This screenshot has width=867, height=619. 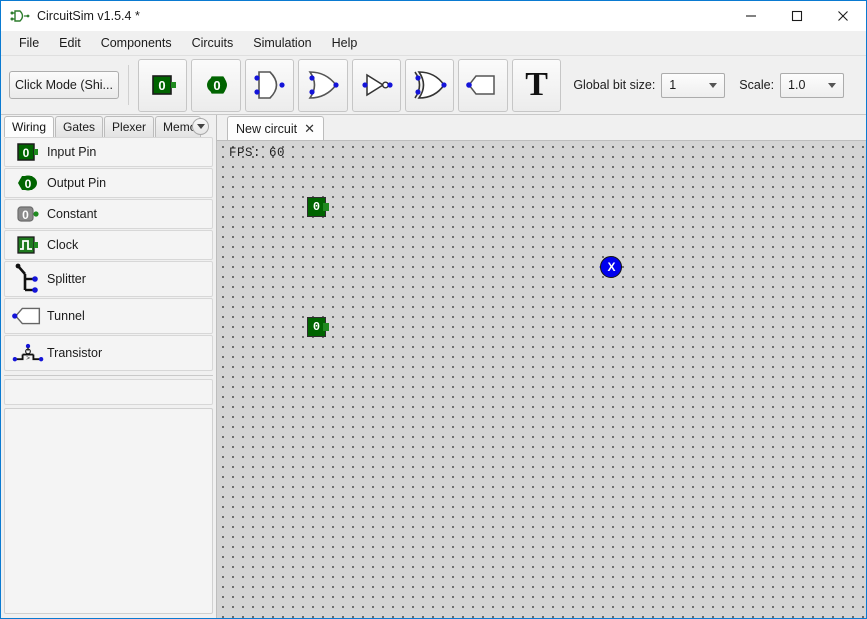 I want to click on splitter-icon, so click(x=28, y=279).